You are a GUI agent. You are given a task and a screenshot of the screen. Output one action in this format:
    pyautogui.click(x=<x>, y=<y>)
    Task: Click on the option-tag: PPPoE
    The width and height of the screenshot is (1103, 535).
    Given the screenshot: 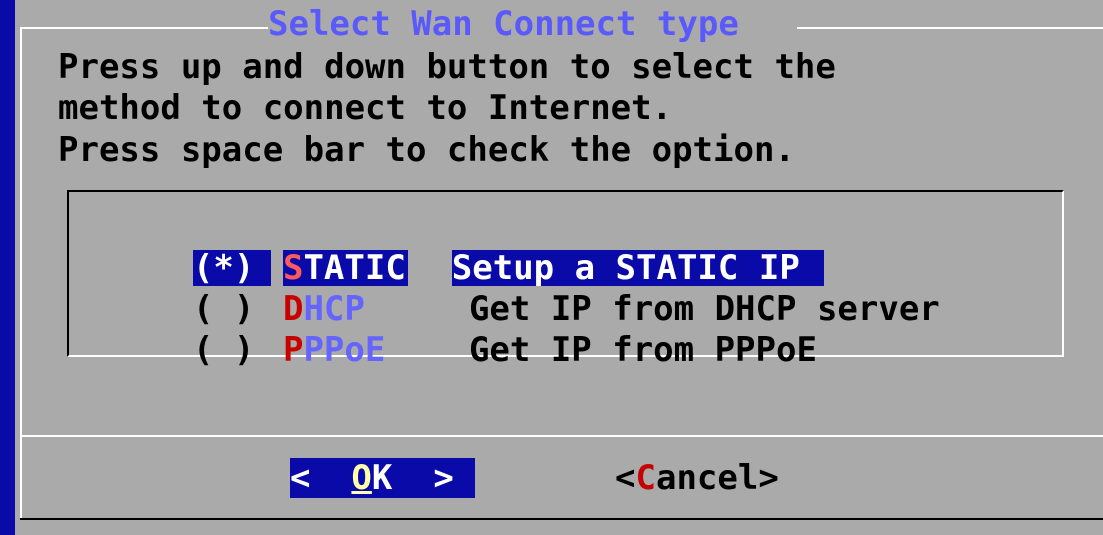 What is the action you would take?
    pyautogui.click(x=376, y=350)
    